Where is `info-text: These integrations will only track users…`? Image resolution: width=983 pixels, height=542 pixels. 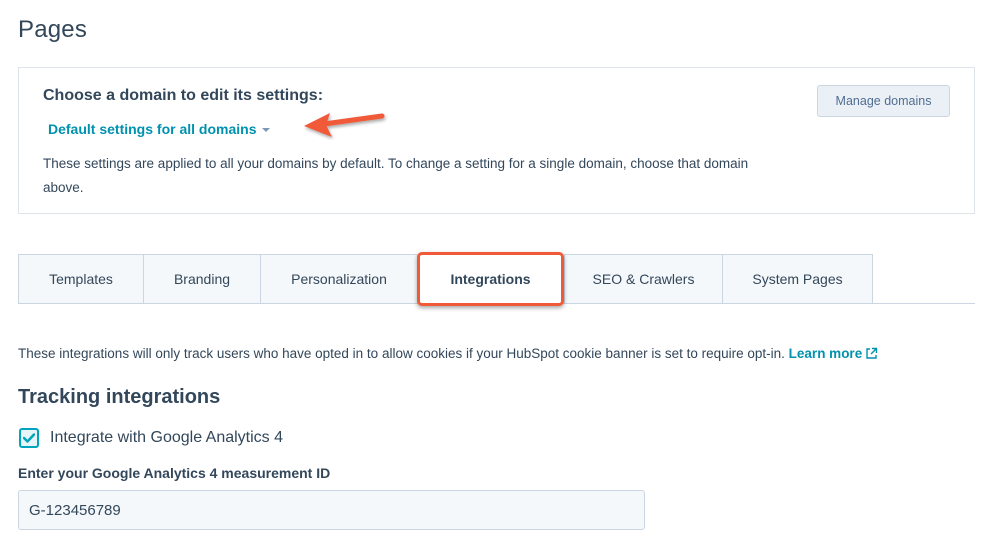 info-text: These integrations will only track users… is located at coordinates (401, 353).